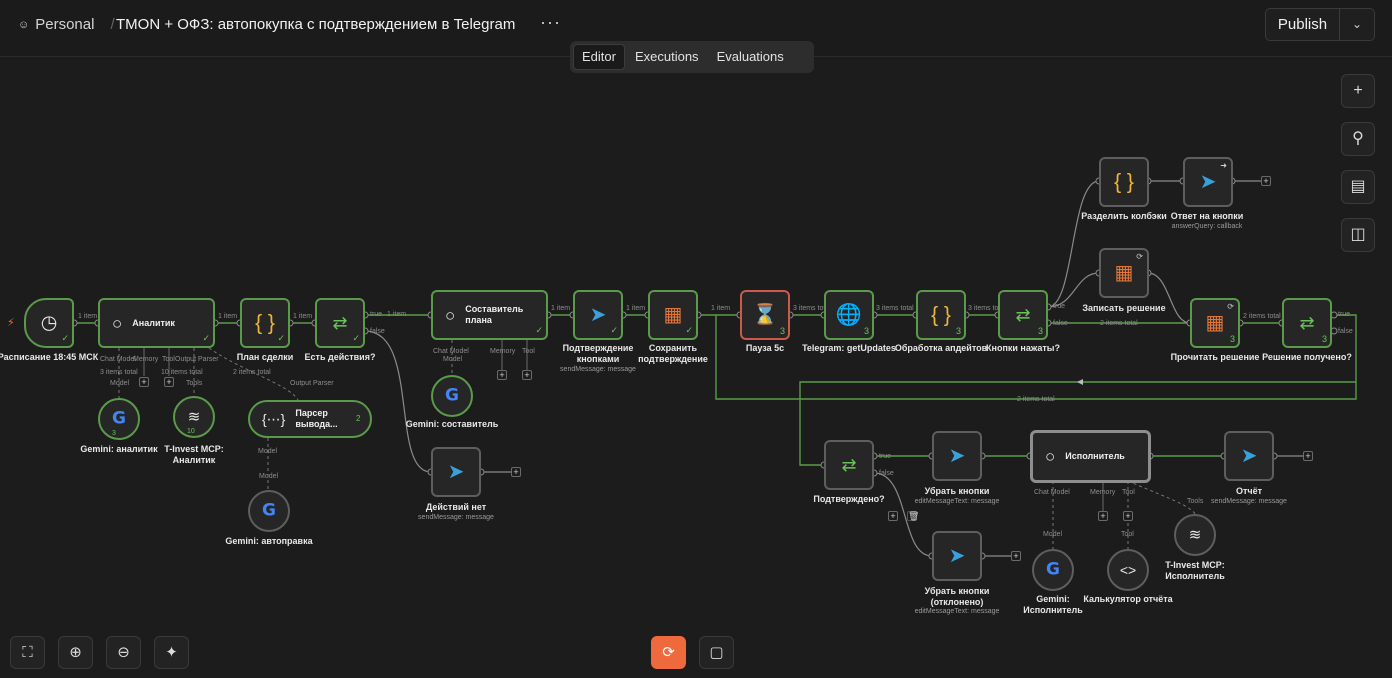 This screenshot has height=678, width=1392. Describe the element at coordinates (1023, 315) in the screenshot. I see `node-buttons-pressed: ⇄ 3` at that location.